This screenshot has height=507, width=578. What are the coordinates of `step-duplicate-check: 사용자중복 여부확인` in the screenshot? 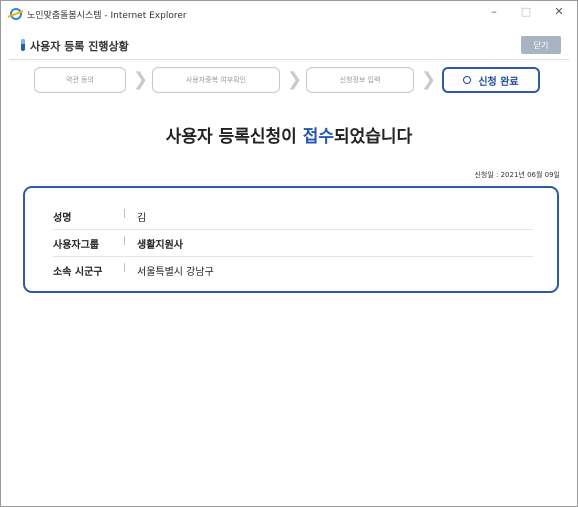 It's located at (216, 80).